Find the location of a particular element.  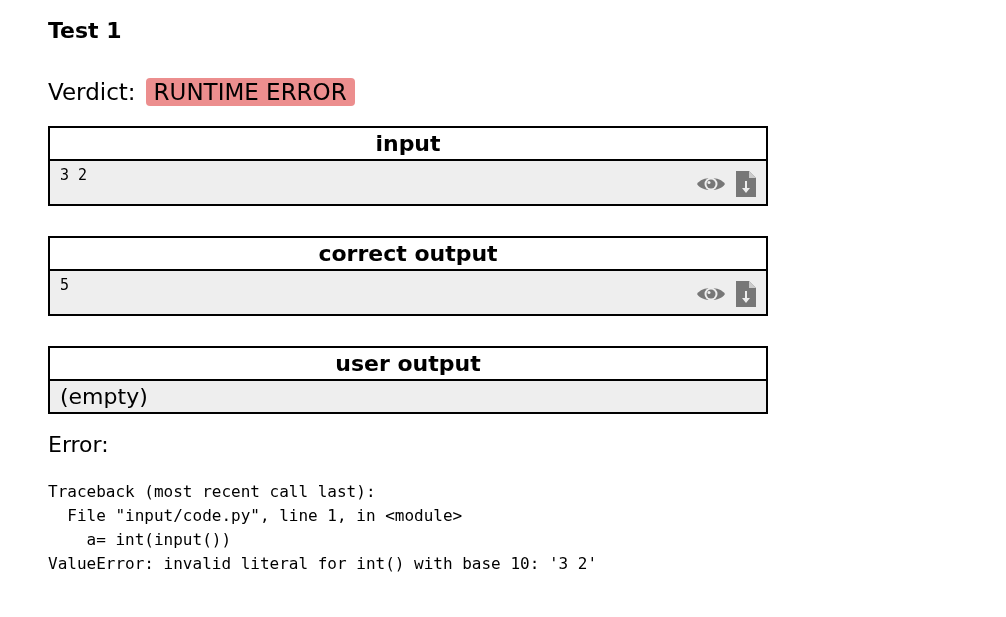

test-title: Test 1 is located at coordinates (85, 31).